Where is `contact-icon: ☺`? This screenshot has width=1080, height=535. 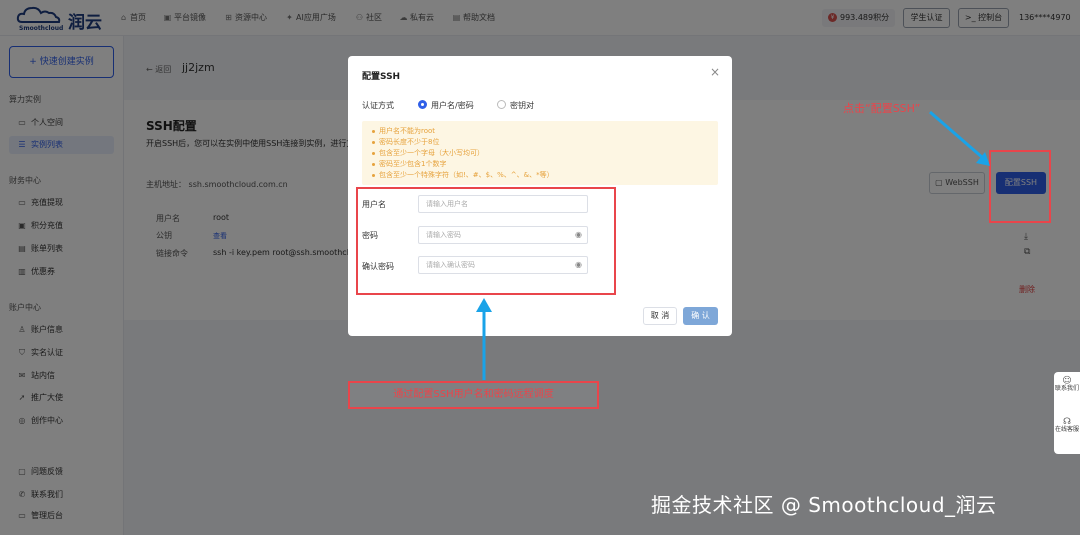 contact-icon: ☺ is located at coordinates (1067, 381).